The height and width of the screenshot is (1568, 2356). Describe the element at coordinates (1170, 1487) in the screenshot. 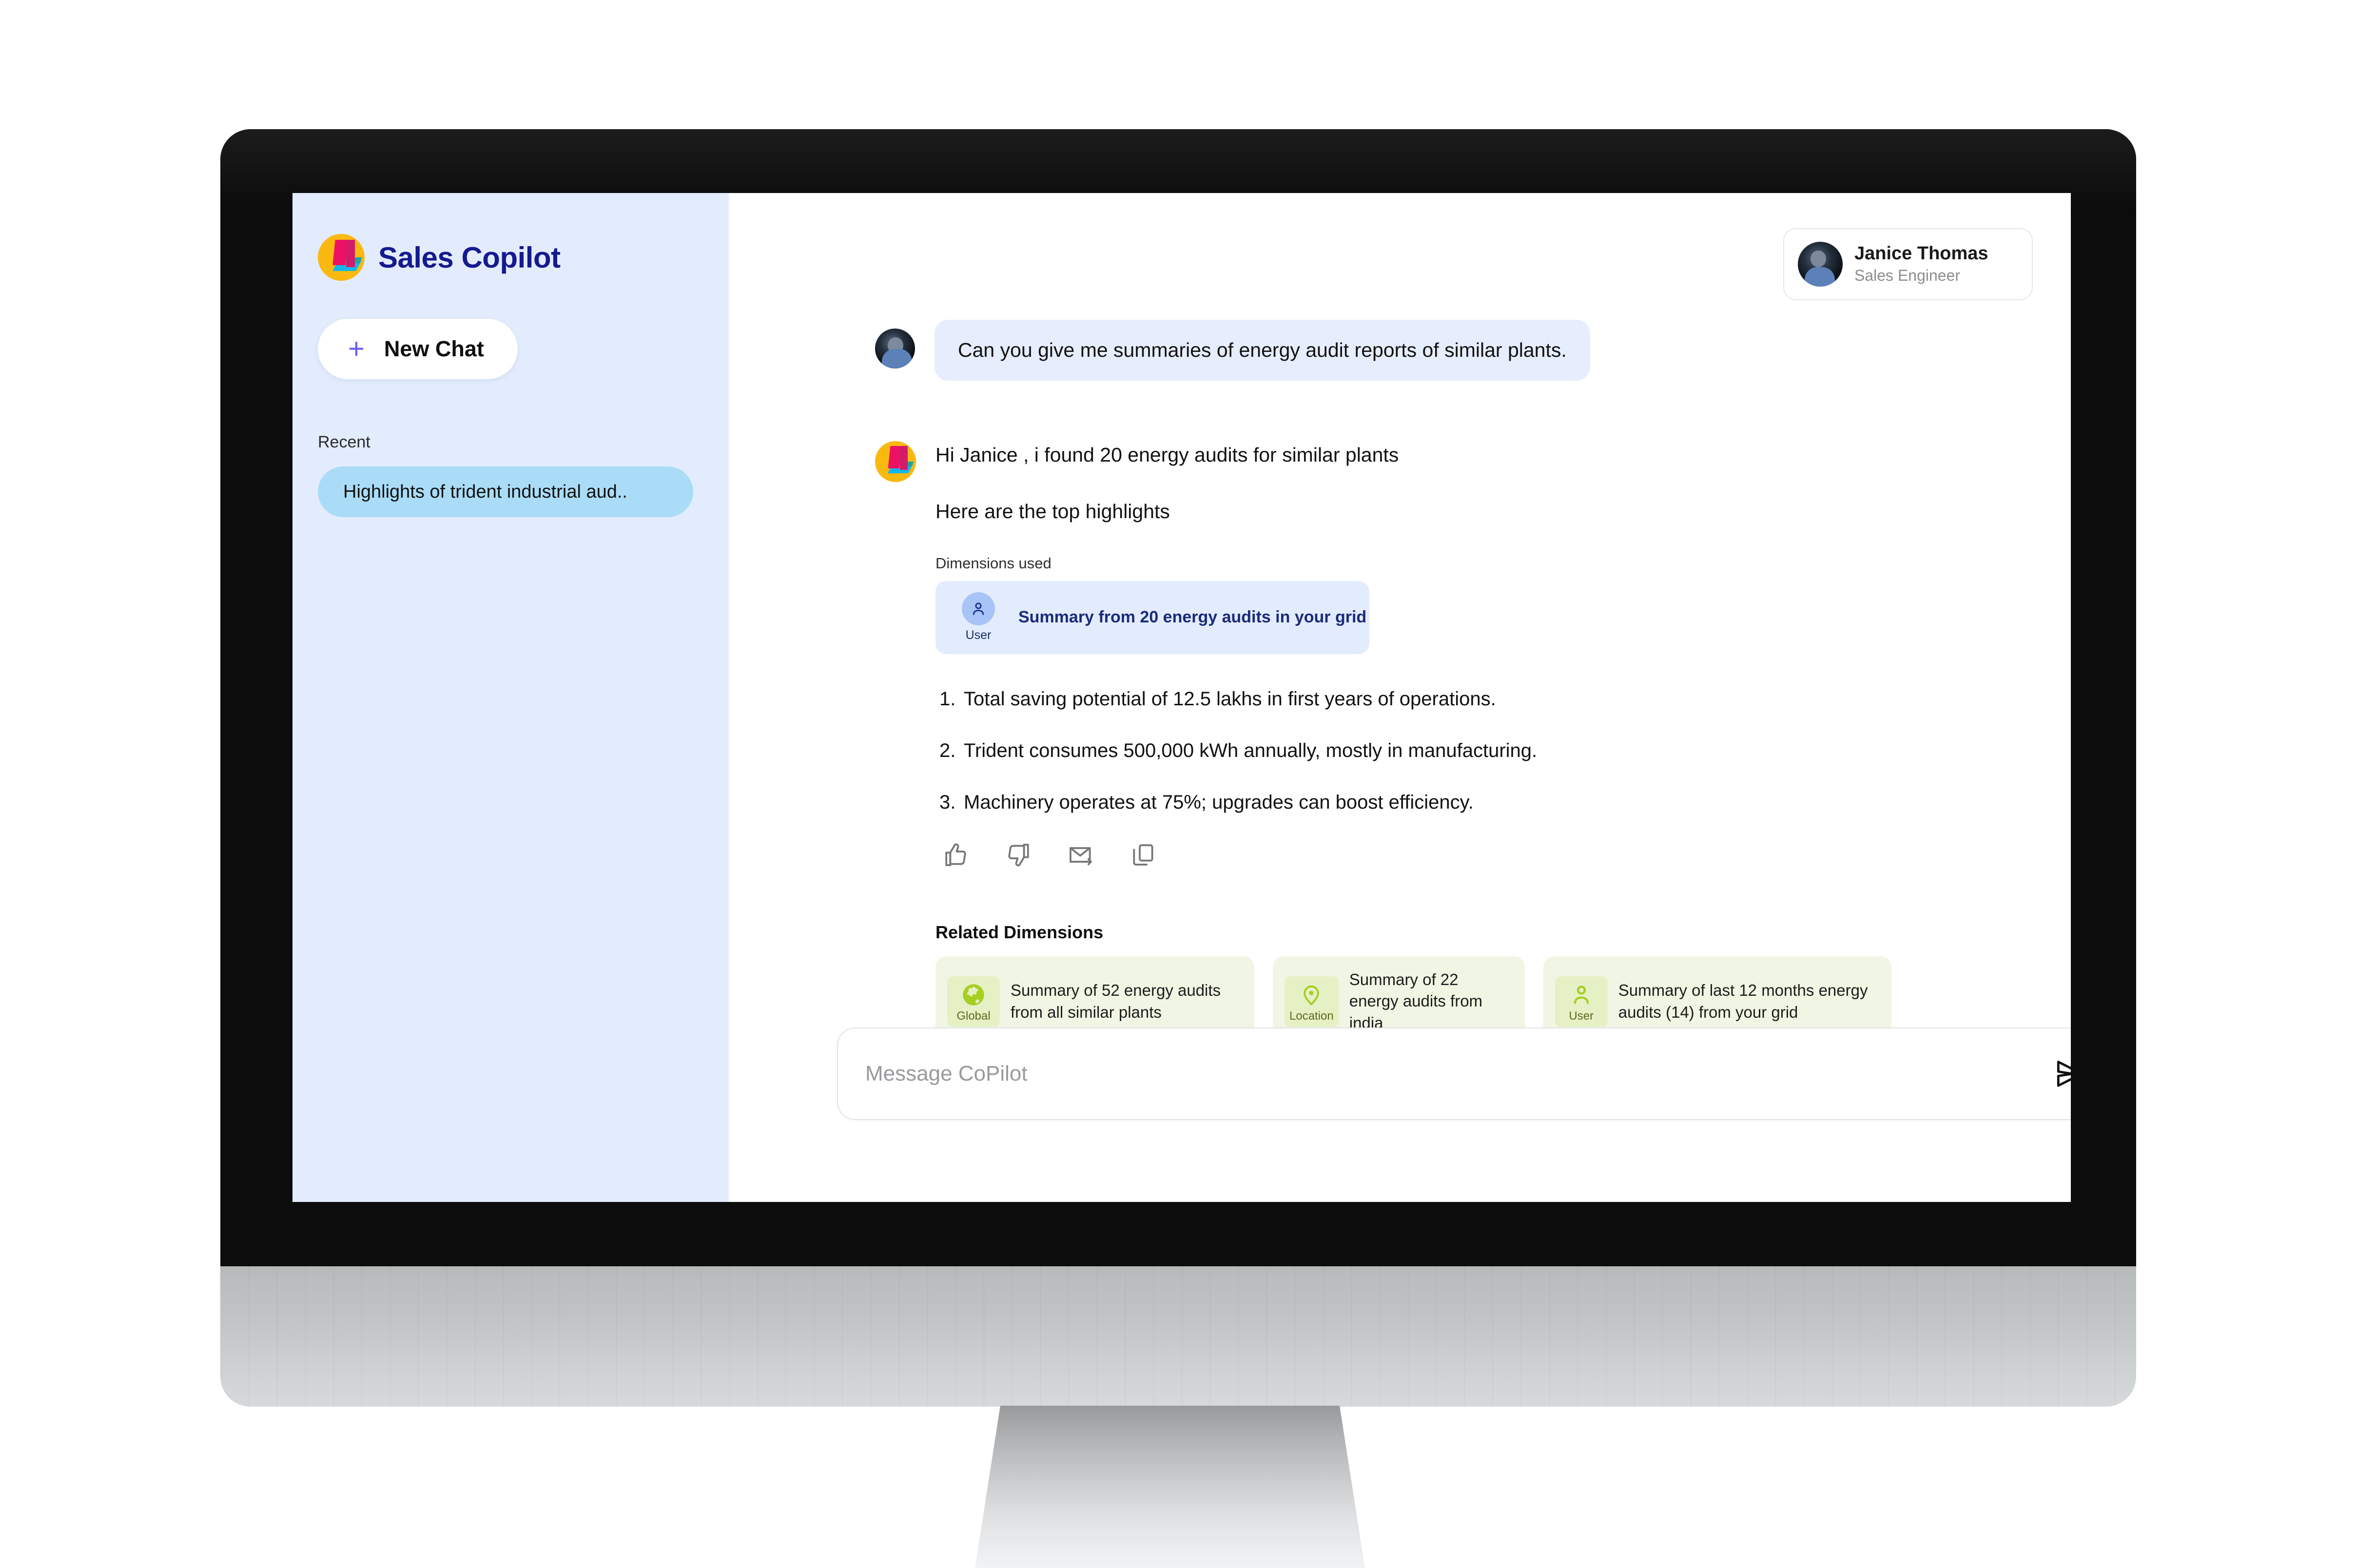

I see `monitor-stand` at that location.